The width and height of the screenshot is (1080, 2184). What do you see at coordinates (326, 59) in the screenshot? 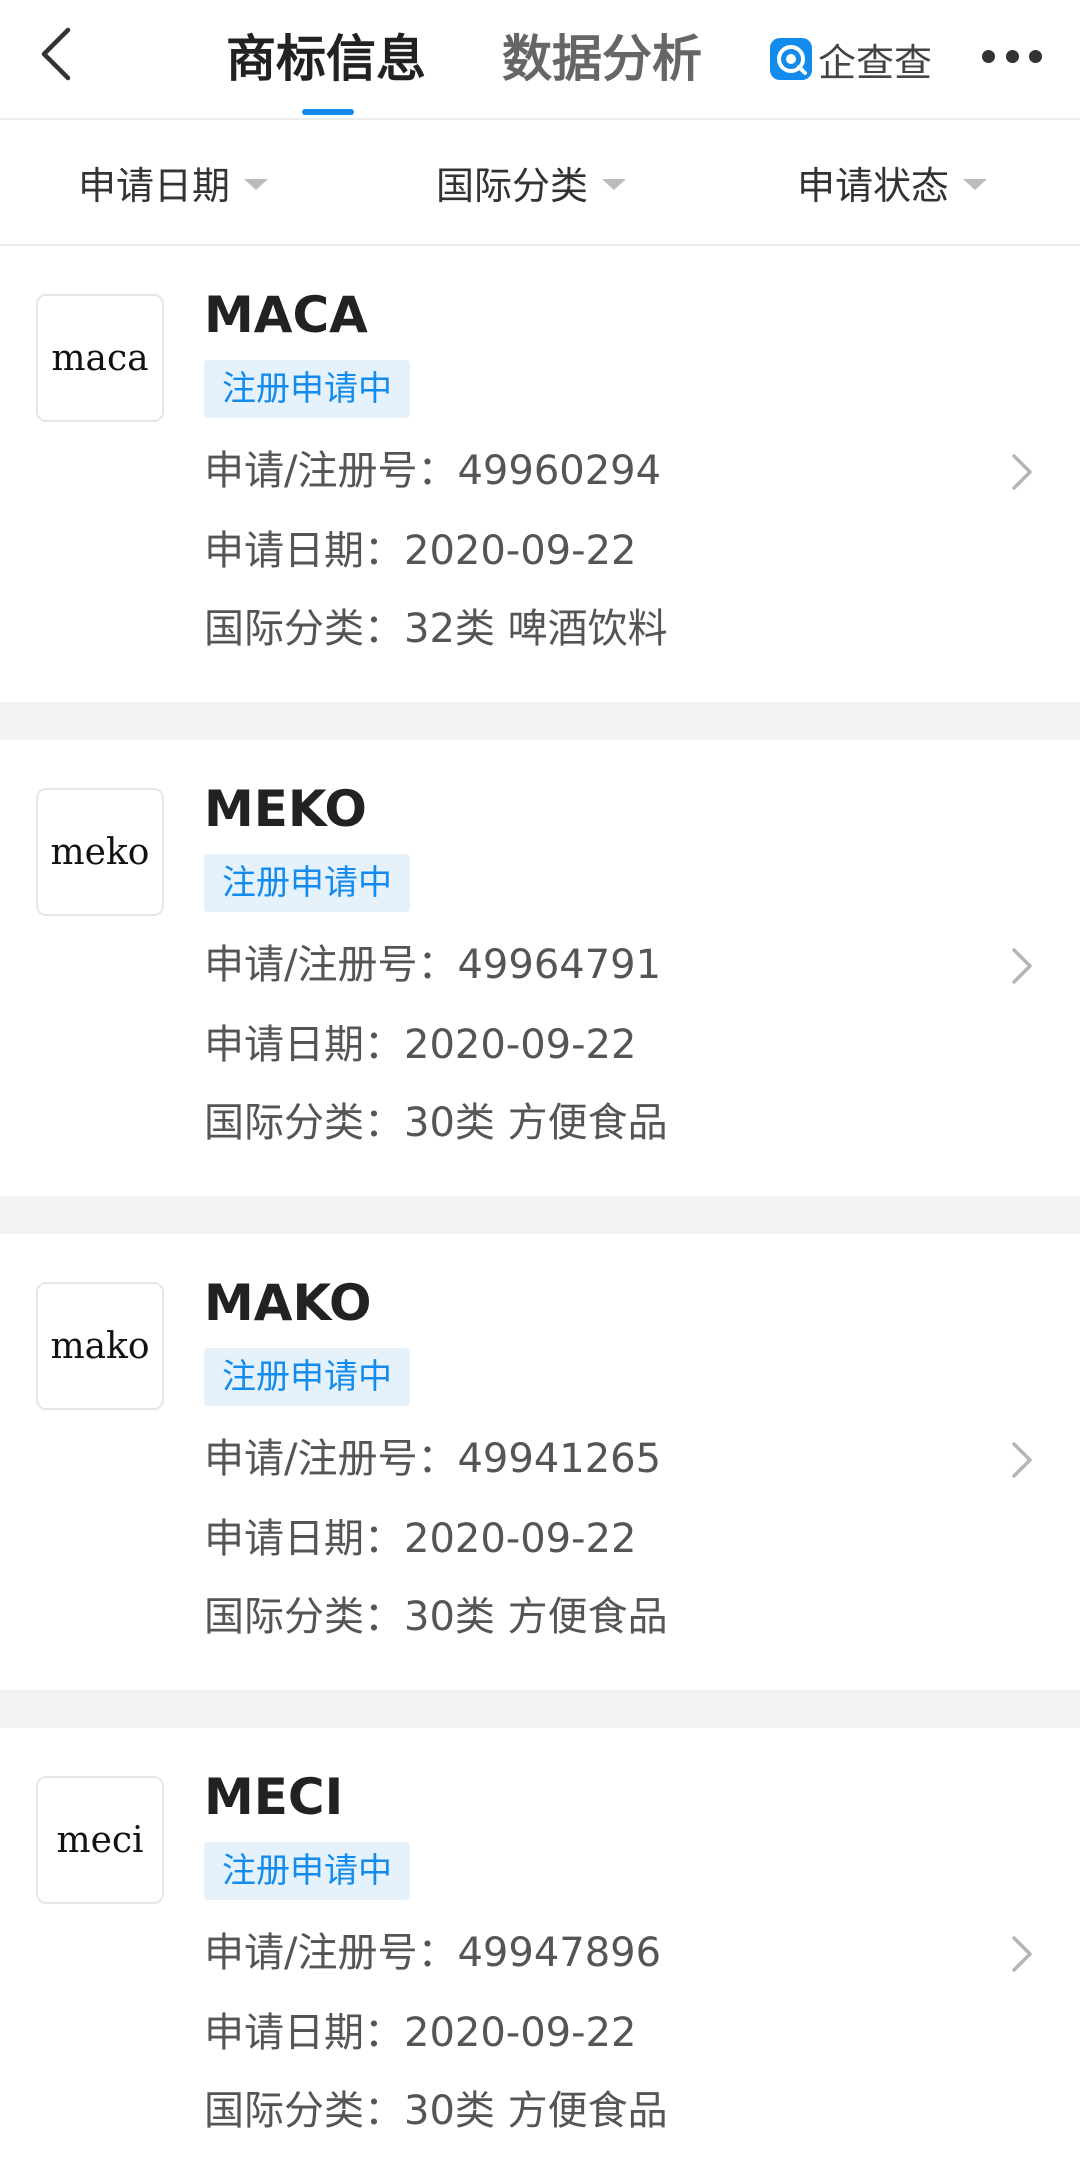
I see `tab-trademark-info: 商标信息` at bounding box center [326, 59].